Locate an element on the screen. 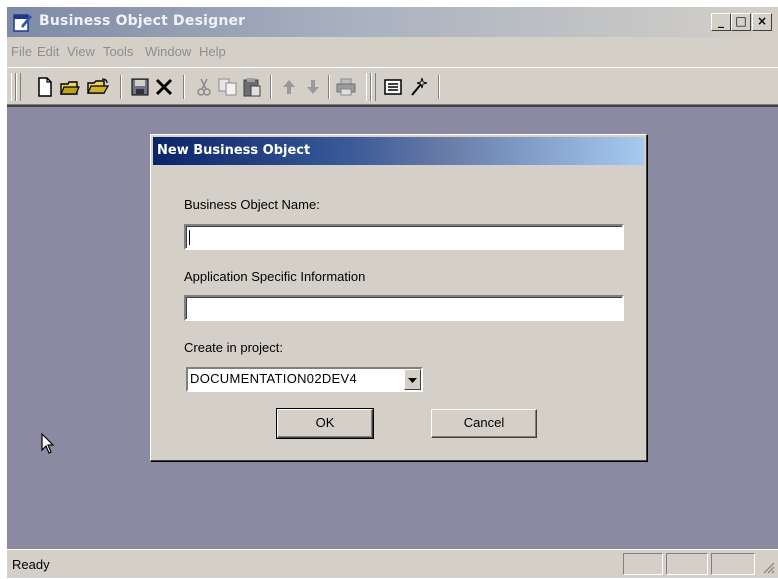 The height and width of the screenshot is (579, 778). minimize-button: _ is located at coordinates (721, 22).